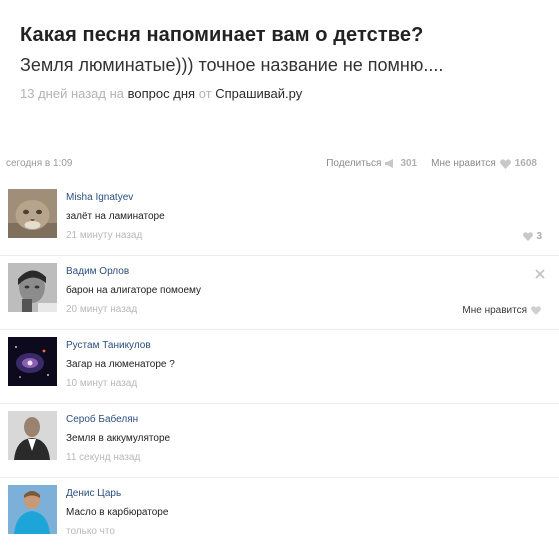 This screenshot has width=559, height=551. I want to click on share-button: Поделиться 301, so click(371, 163).